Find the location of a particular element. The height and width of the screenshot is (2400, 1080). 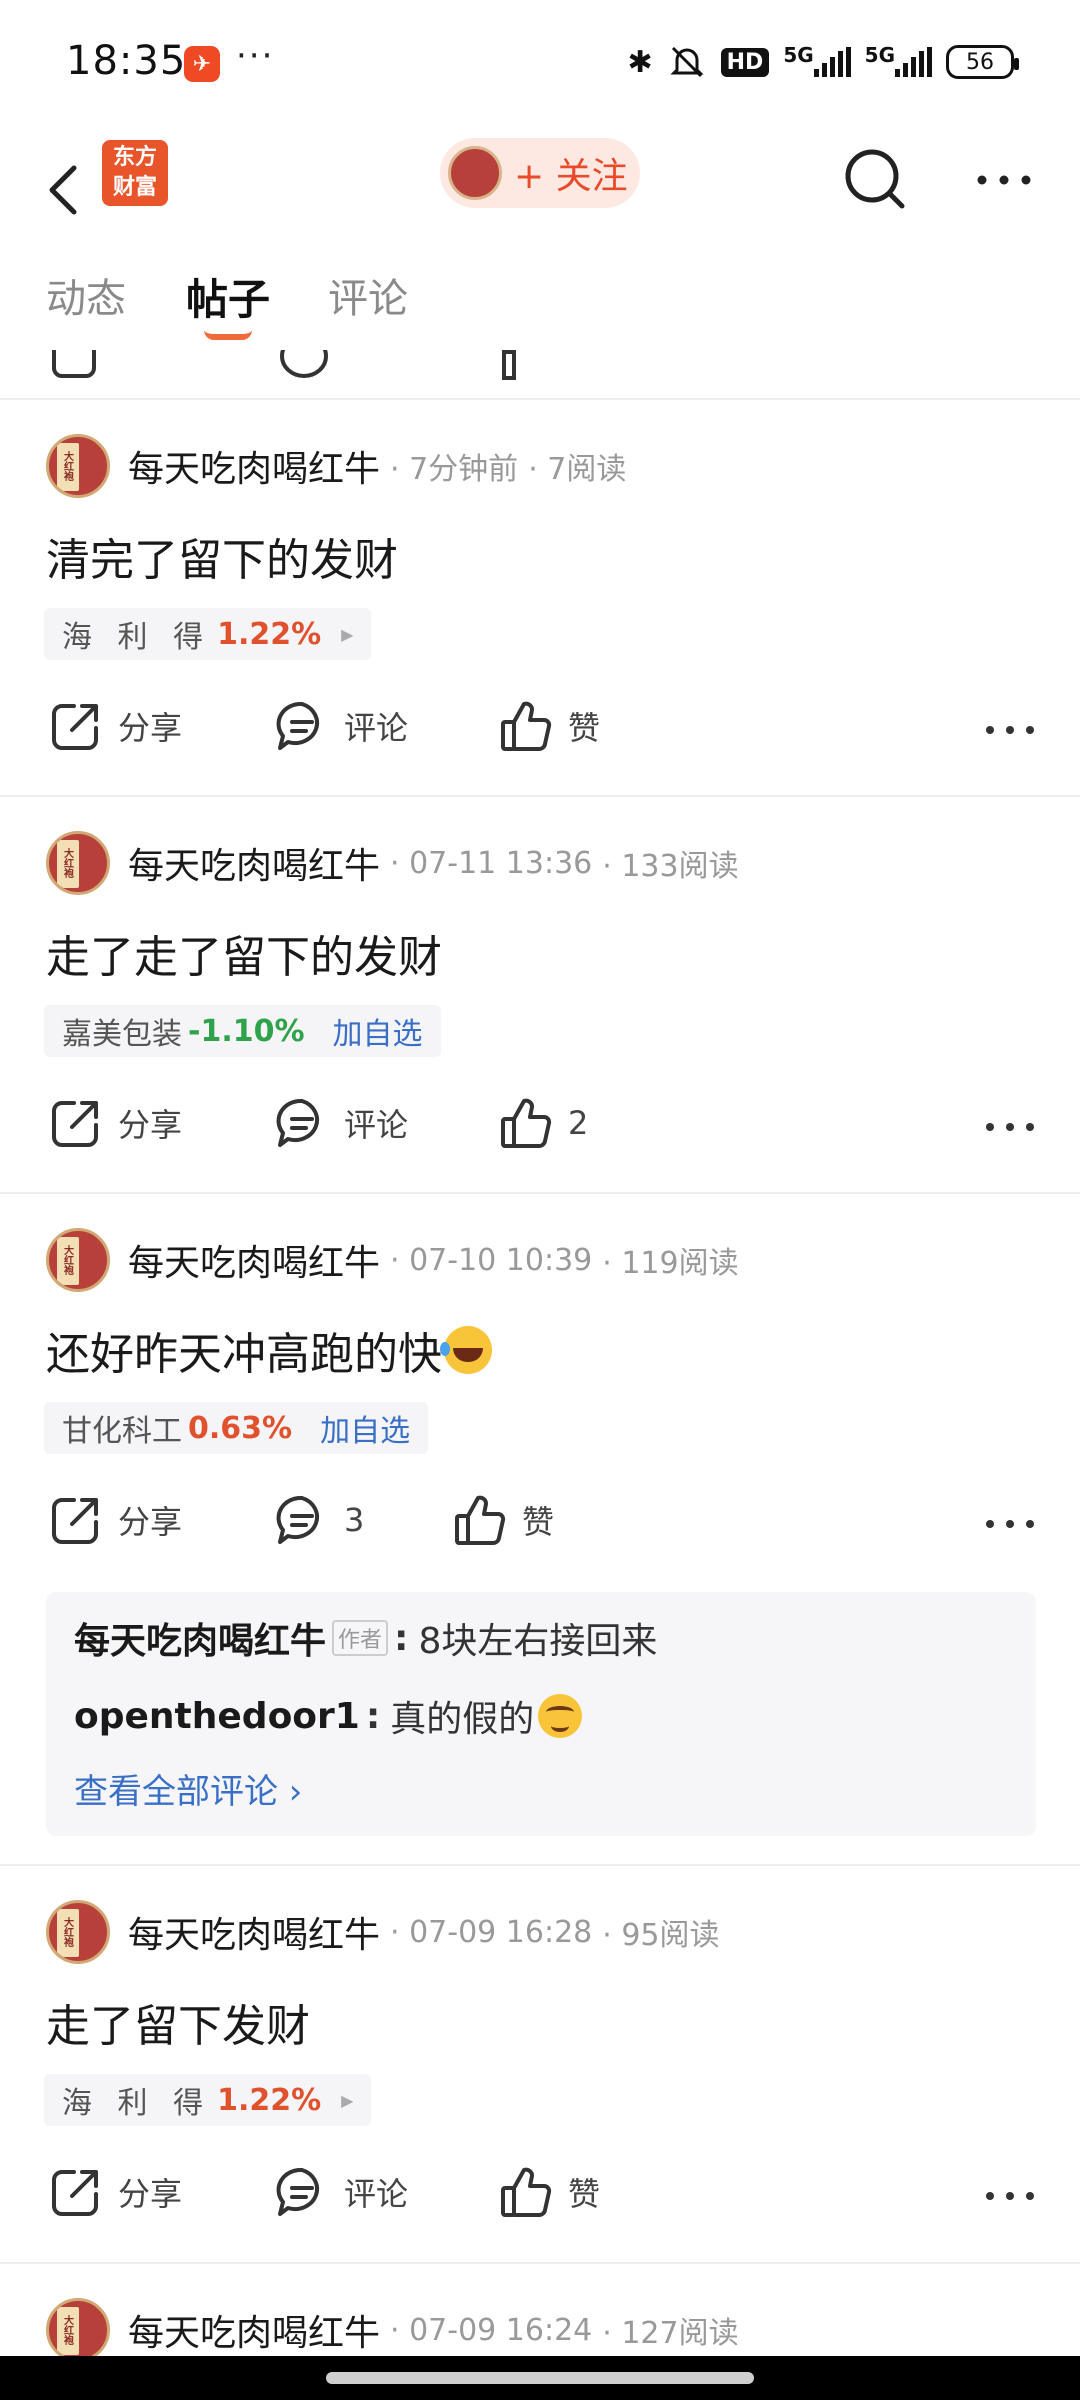

more-options-button is located at coordinates (1005, 179).